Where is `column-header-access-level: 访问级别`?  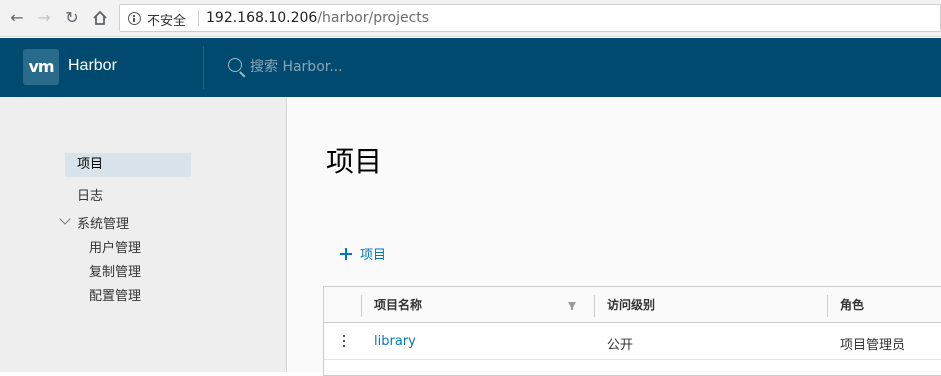 column-header-access-level: 访问级别 is located at coordinates (631, 304).